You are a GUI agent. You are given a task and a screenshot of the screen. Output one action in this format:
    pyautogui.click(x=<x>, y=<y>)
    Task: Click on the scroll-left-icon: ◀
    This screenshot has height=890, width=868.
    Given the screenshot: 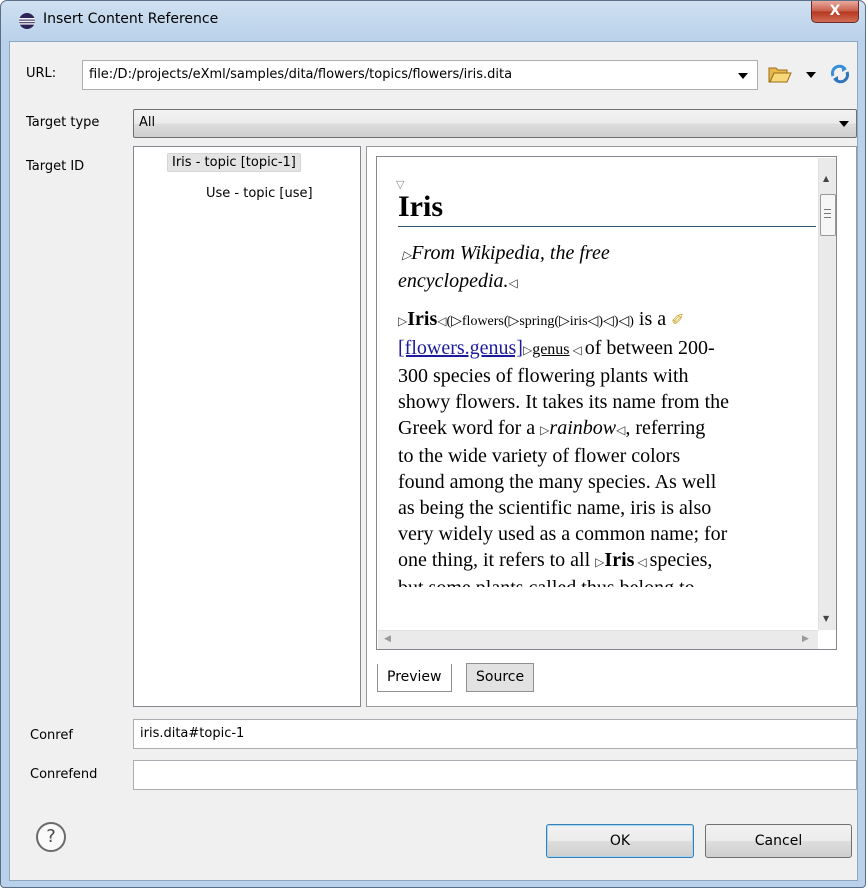 What is the action you would take?
    pyautogui.click(x=387, y=639)
    